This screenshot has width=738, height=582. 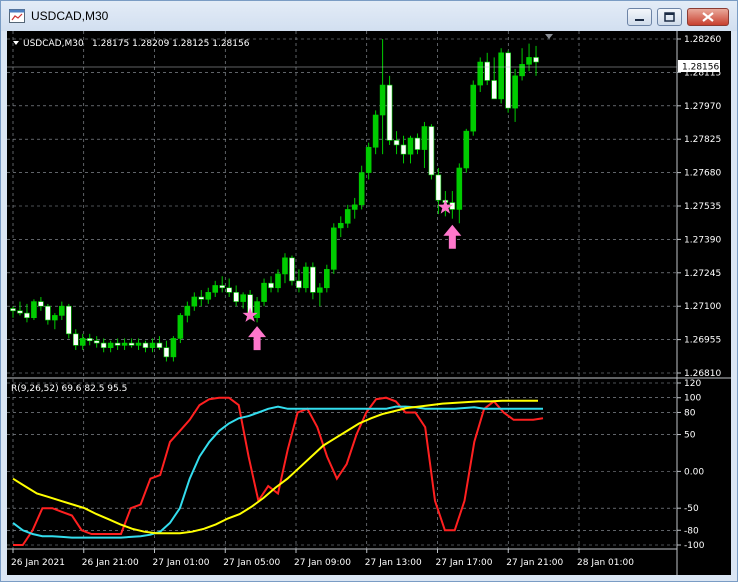 I want to click on indicator-tick-label: 100, so click(x=692, y=399).